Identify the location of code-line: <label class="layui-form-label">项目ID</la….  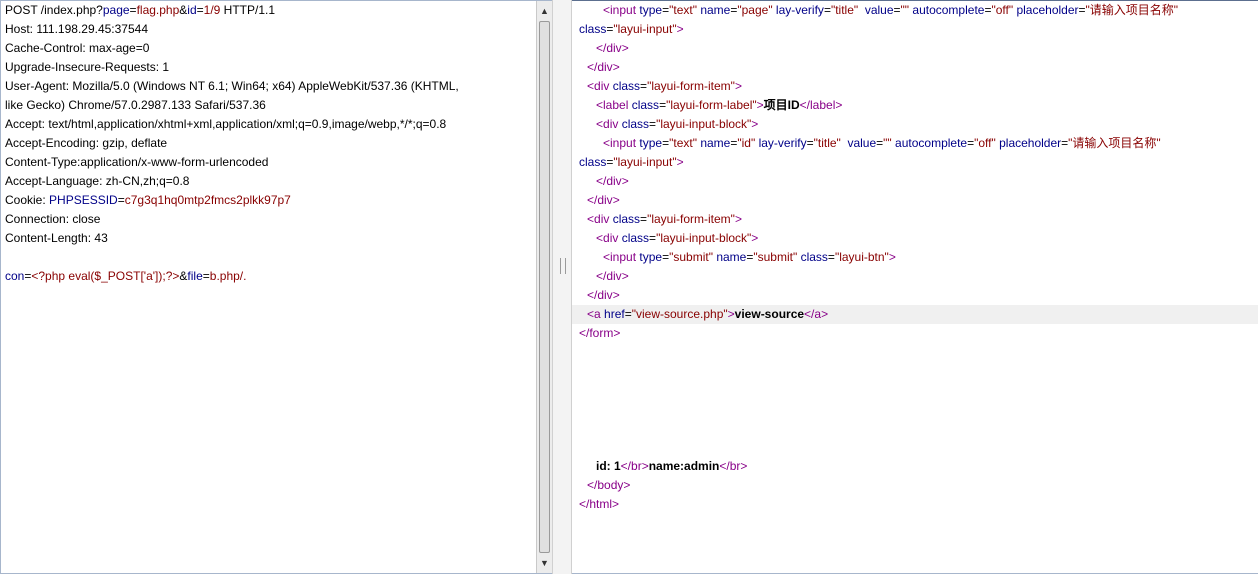
(719, 105).